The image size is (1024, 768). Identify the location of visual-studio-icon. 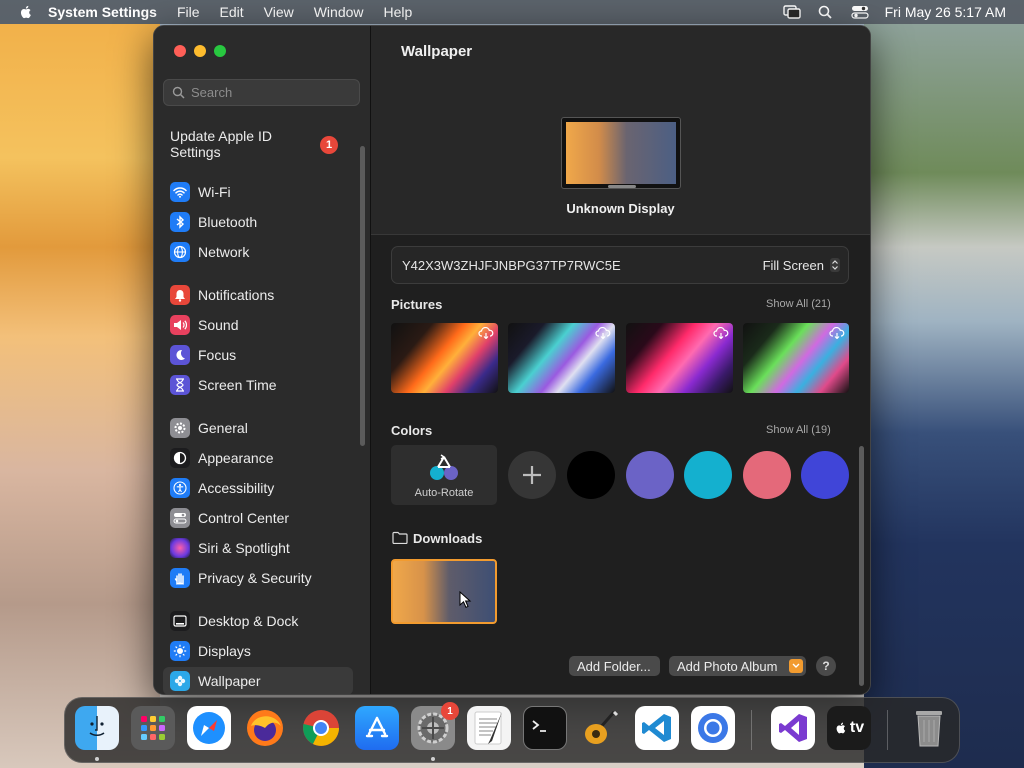
(793, 728).